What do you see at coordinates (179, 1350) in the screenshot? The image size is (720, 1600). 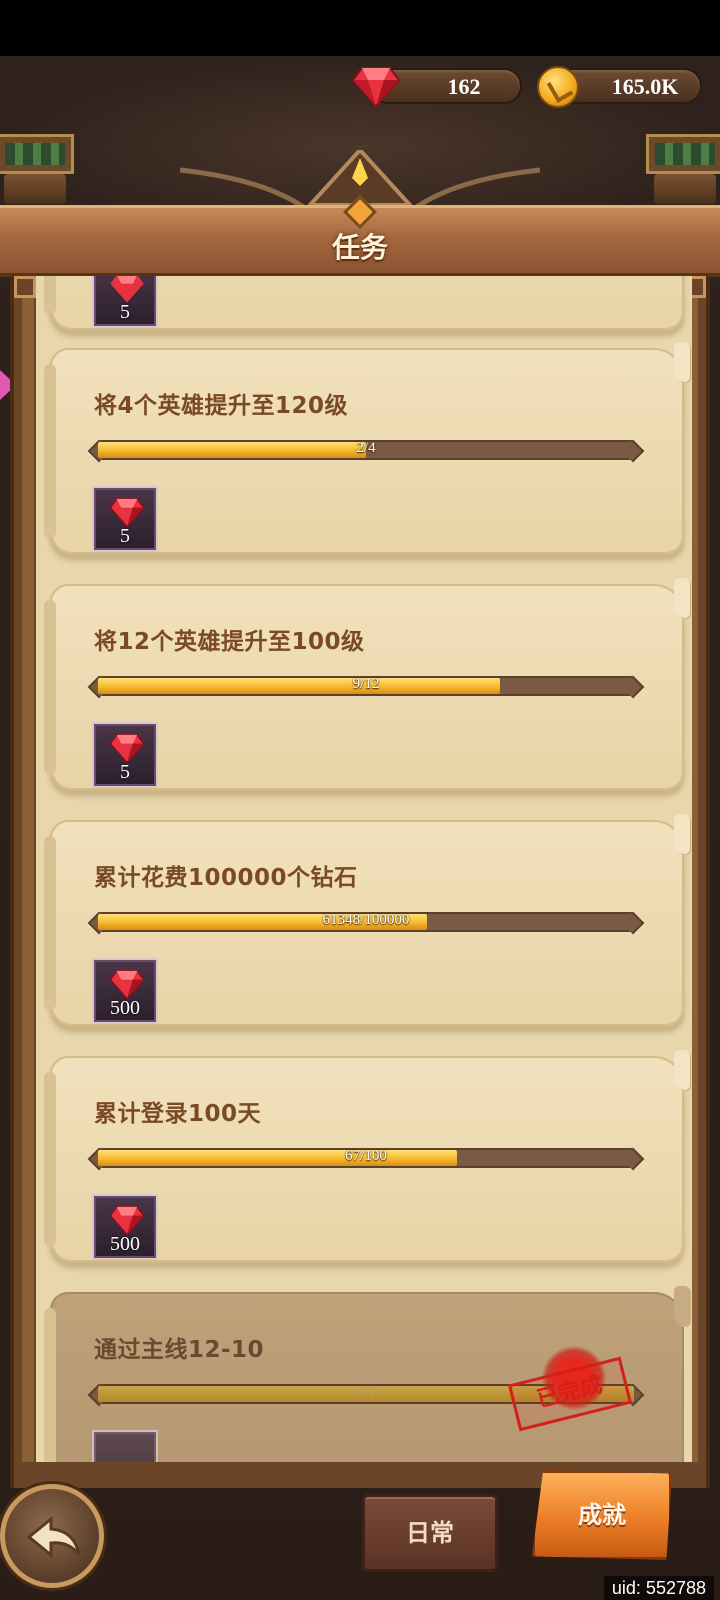 I see `task-title: 通过主线12-10` at bounding box center [179, 1350].